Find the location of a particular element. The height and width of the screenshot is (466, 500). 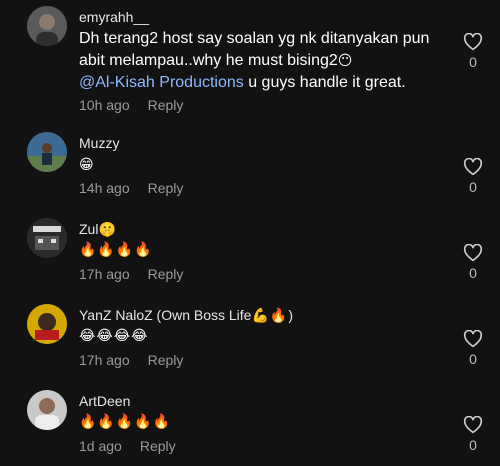

comment-time: 14h ago is located at coordinates (104, 188).